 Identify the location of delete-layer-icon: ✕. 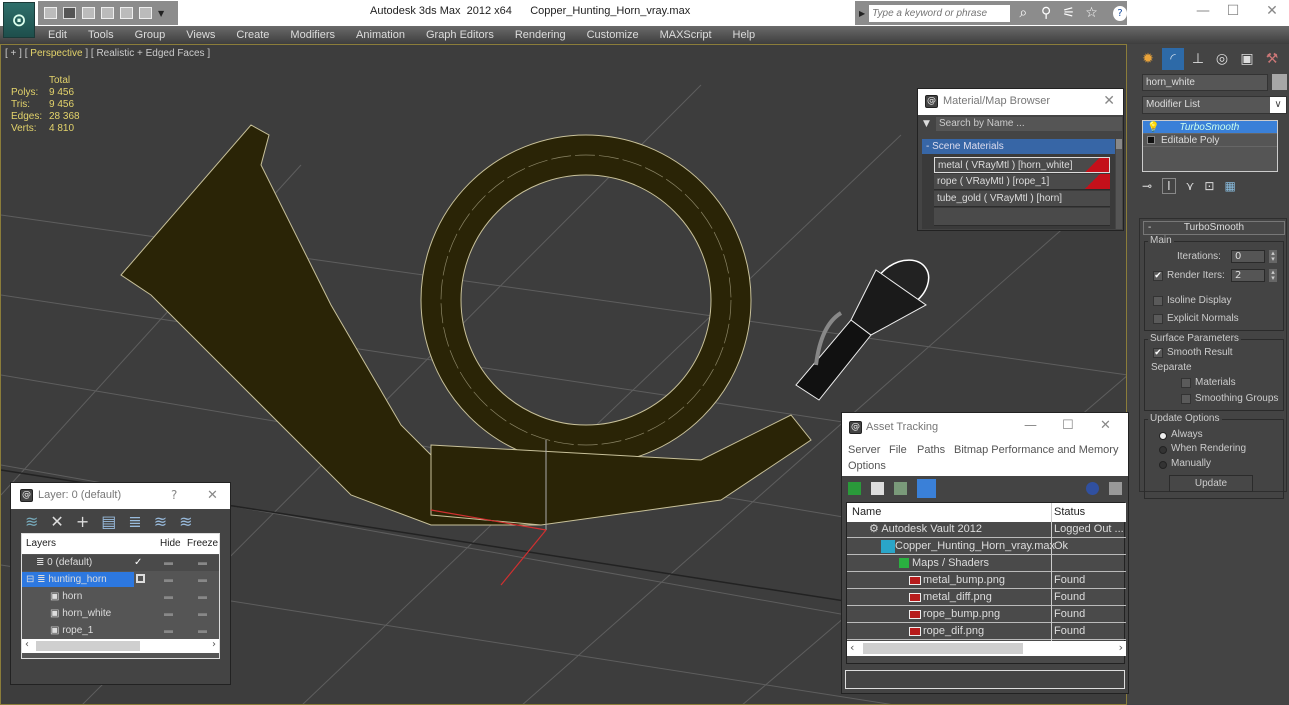
(56, 521).